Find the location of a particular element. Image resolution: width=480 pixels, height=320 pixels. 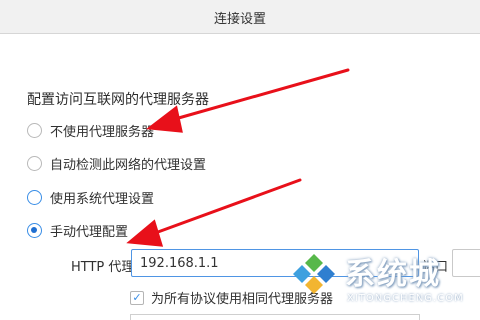

xitongcheng-diamond-logo is located at coordinates (314, 274).